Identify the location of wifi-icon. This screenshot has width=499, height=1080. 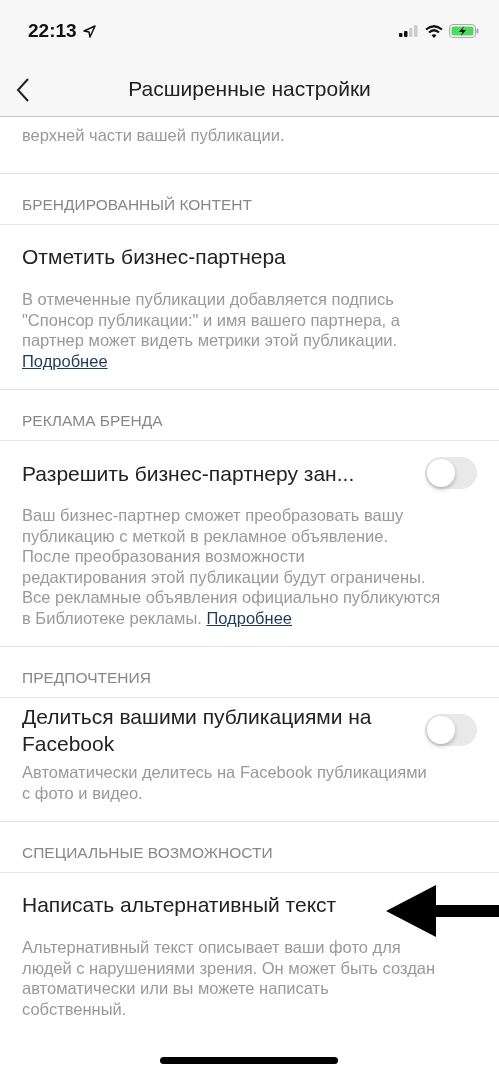
(434, 31).